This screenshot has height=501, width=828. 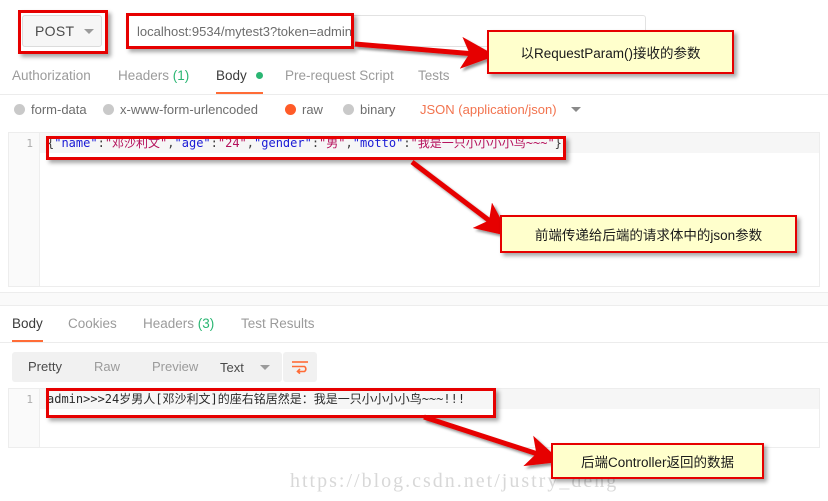 What do you see at coordinates (657, 461) in the screenshot?
I see `callout-controller-response: 后端Controller返回的数据` at bounding box center [657, 461].